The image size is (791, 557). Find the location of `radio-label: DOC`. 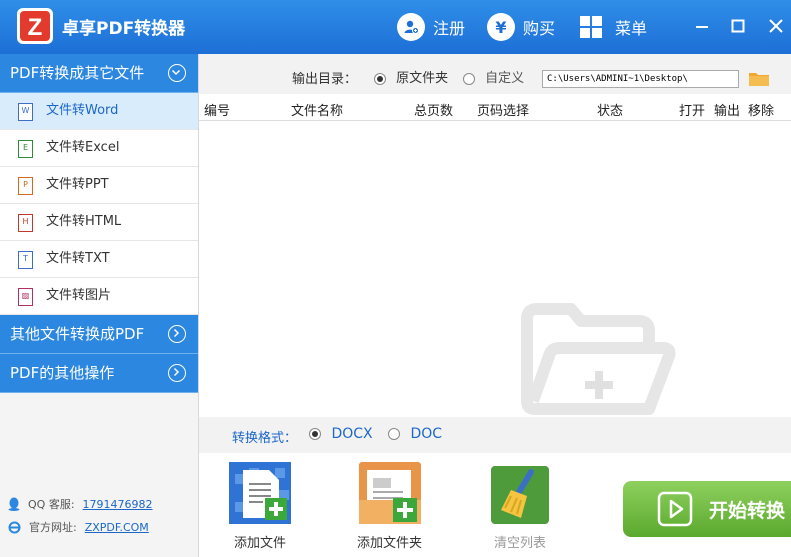

radio-label: DOC is located at coordinates (426, 434).